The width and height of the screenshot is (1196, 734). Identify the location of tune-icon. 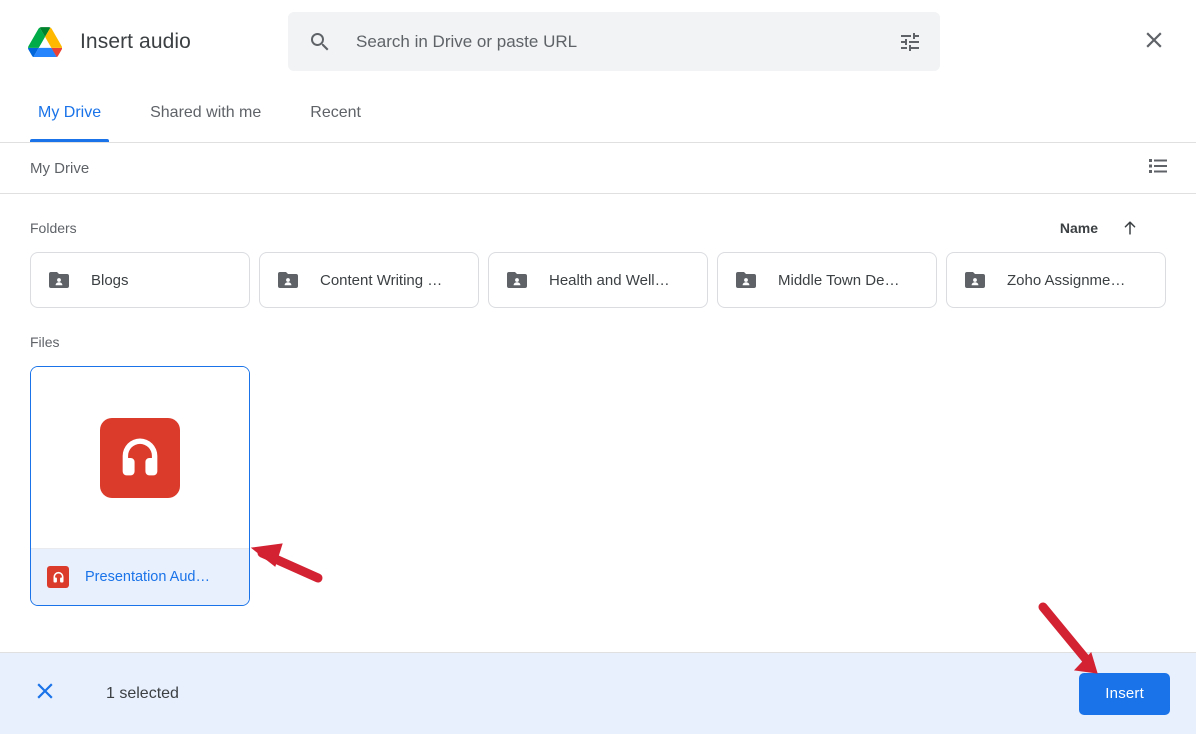
(910, 42).